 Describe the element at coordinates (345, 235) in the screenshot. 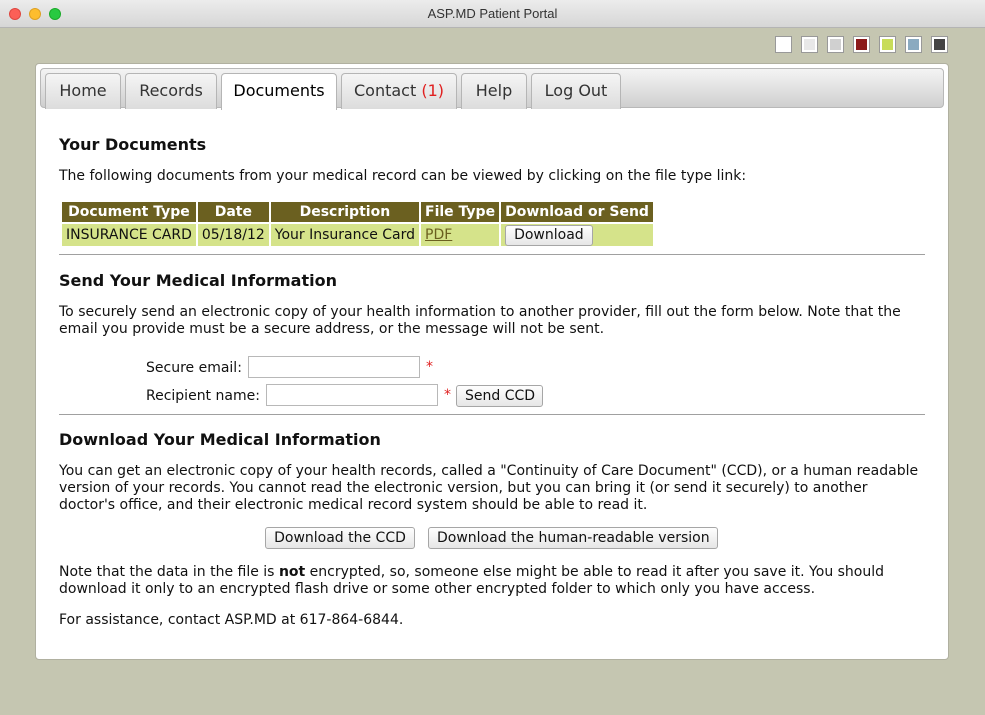

I see `document-description-cell: Your Insurance Card` at that location.